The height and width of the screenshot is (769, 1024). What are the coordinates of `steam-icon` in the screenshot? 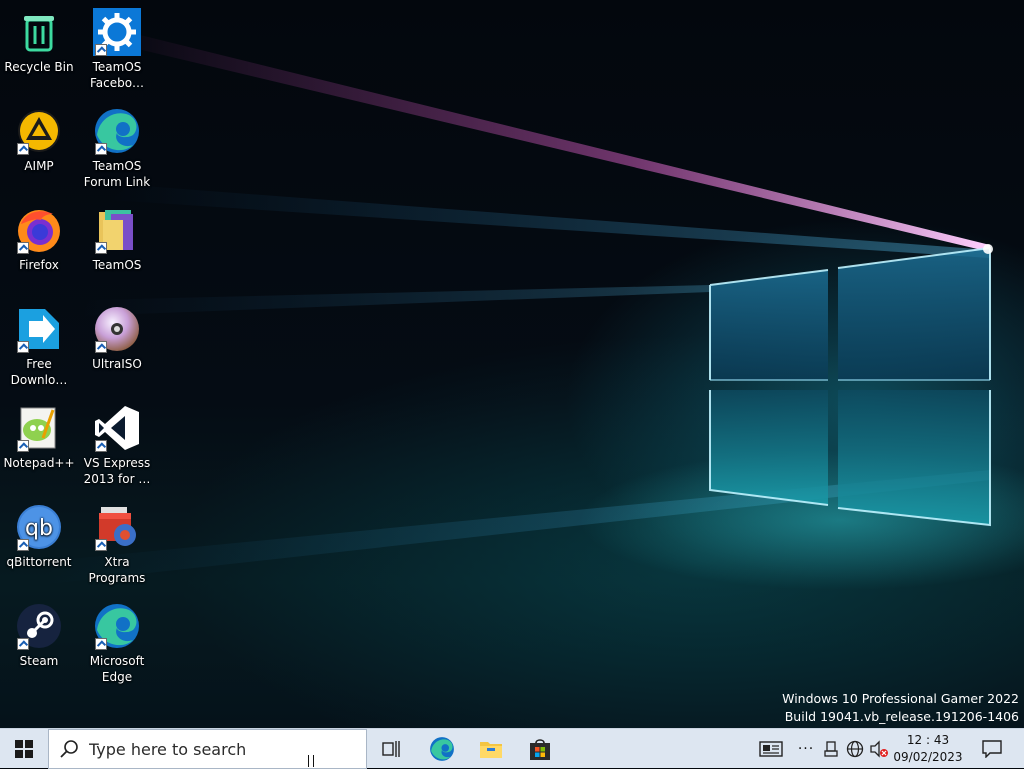 It's located at (39, 626).